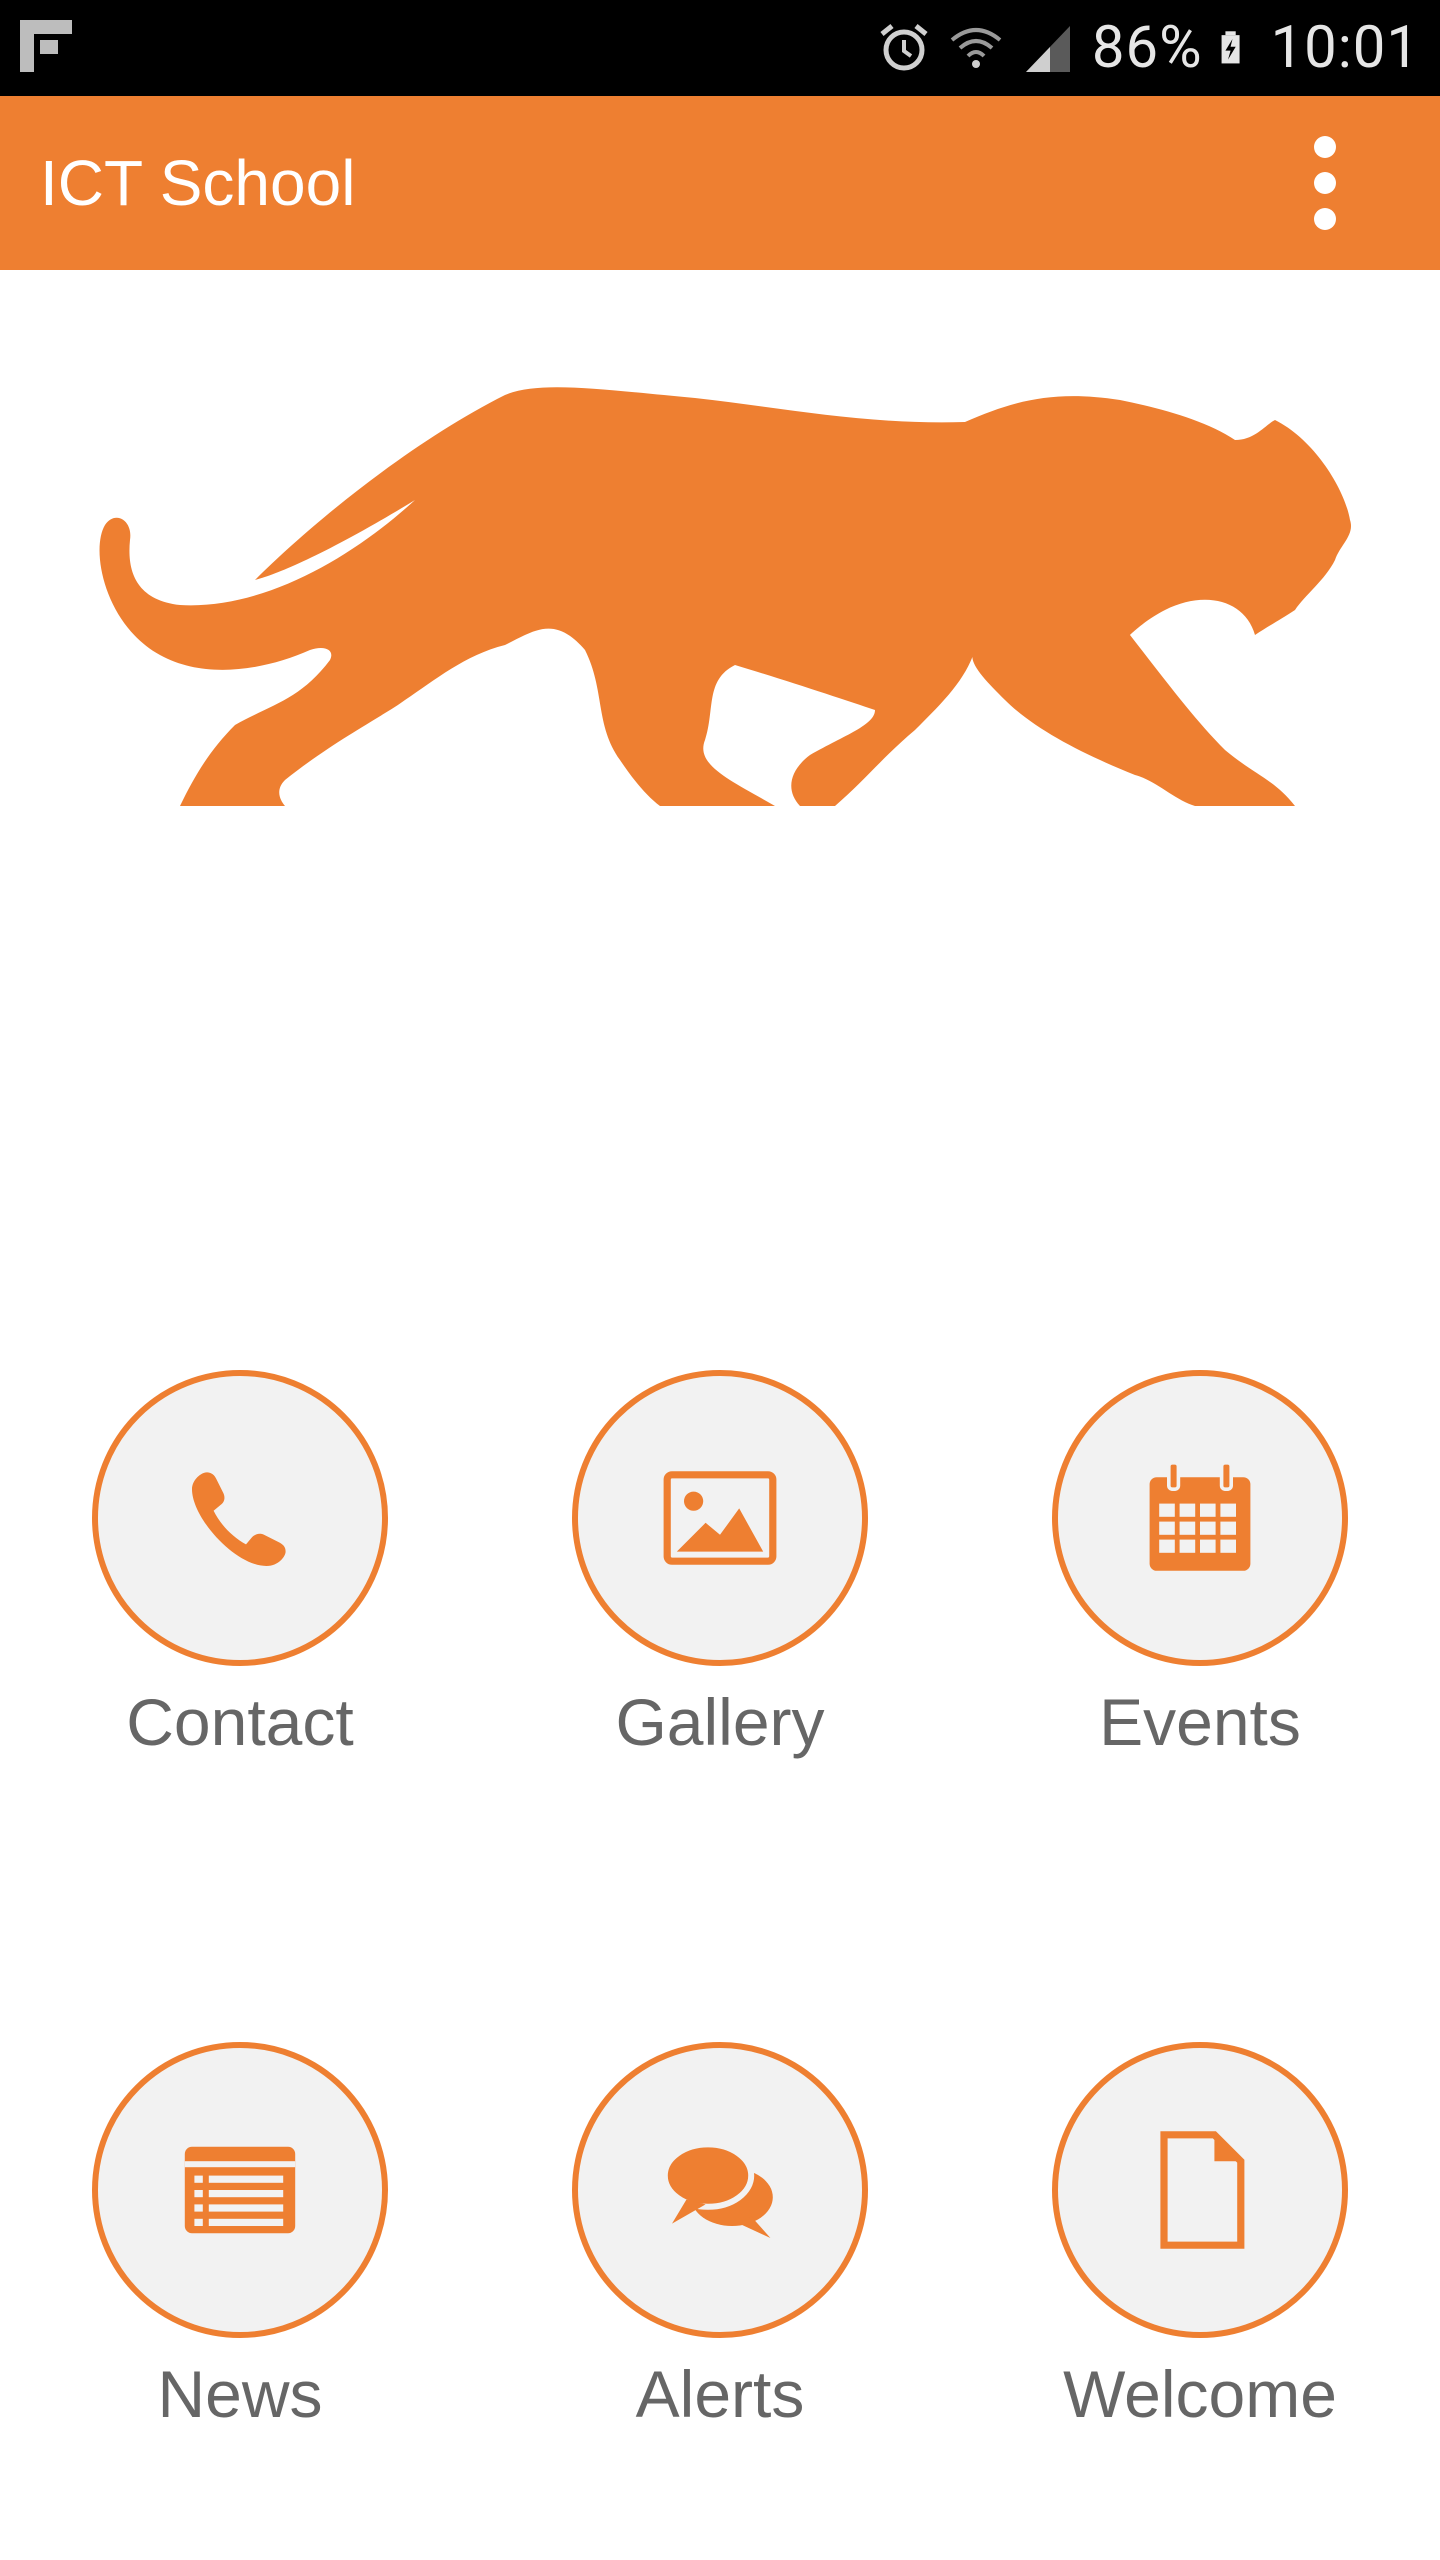 The height and width of the screenshot is (2560, 1440). I want to click on calendar-icon, so click(1200, 1516).